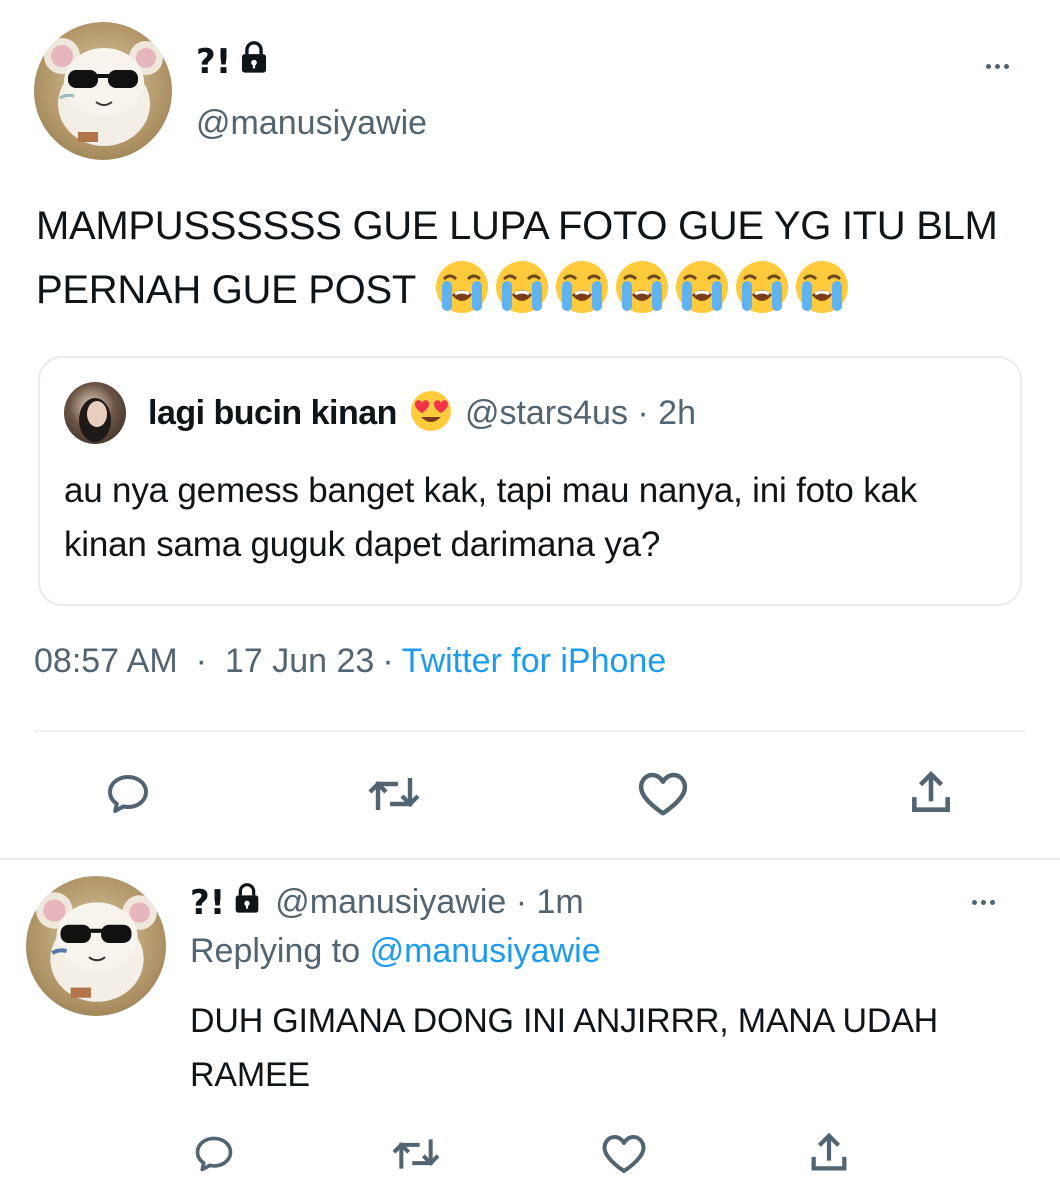 The width and height of the screenshot is (1060, 1200). What do you see at coordinates (534, 661) in the screenshot?
I see `tweet-source-link: Twitter for iPhone` at bounding box center [534, 661].